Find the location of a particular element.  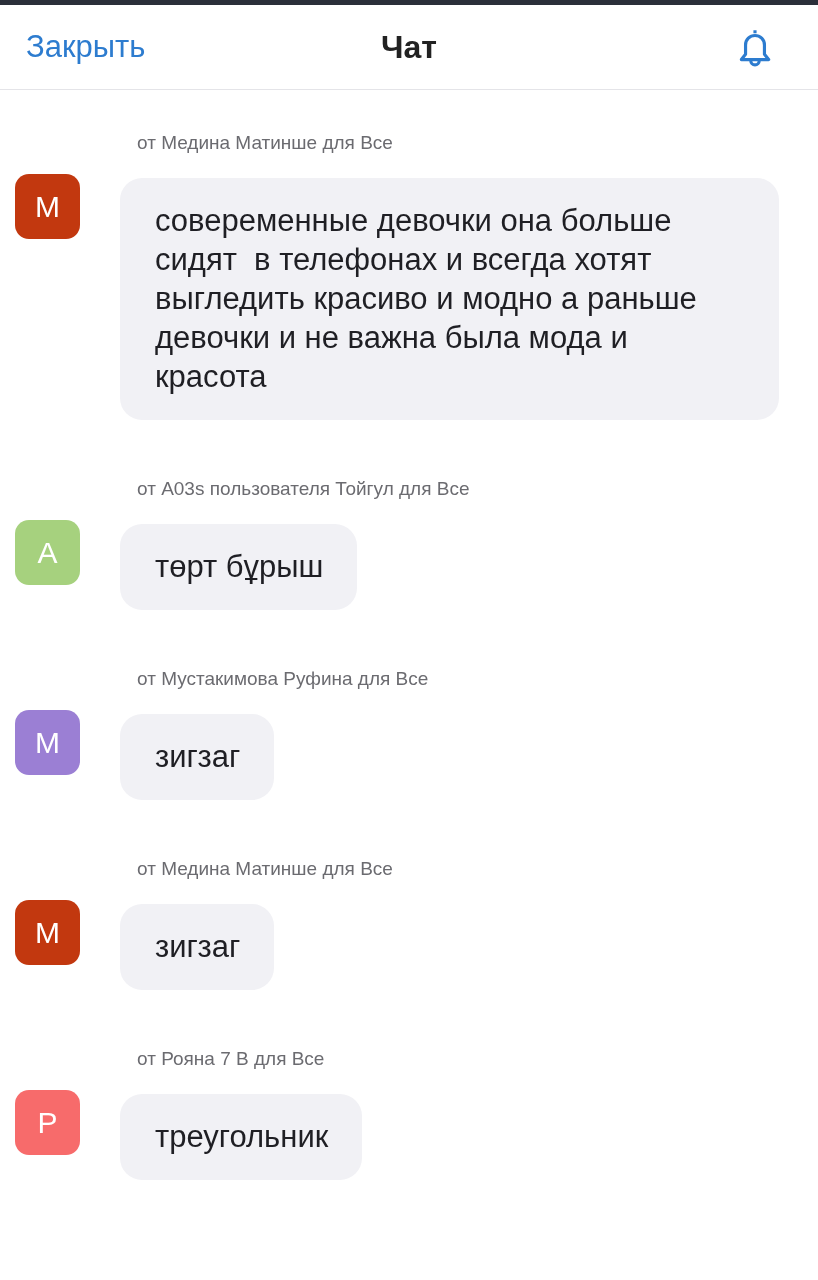

chat-title: Чат is located at coordinates (409, 46).